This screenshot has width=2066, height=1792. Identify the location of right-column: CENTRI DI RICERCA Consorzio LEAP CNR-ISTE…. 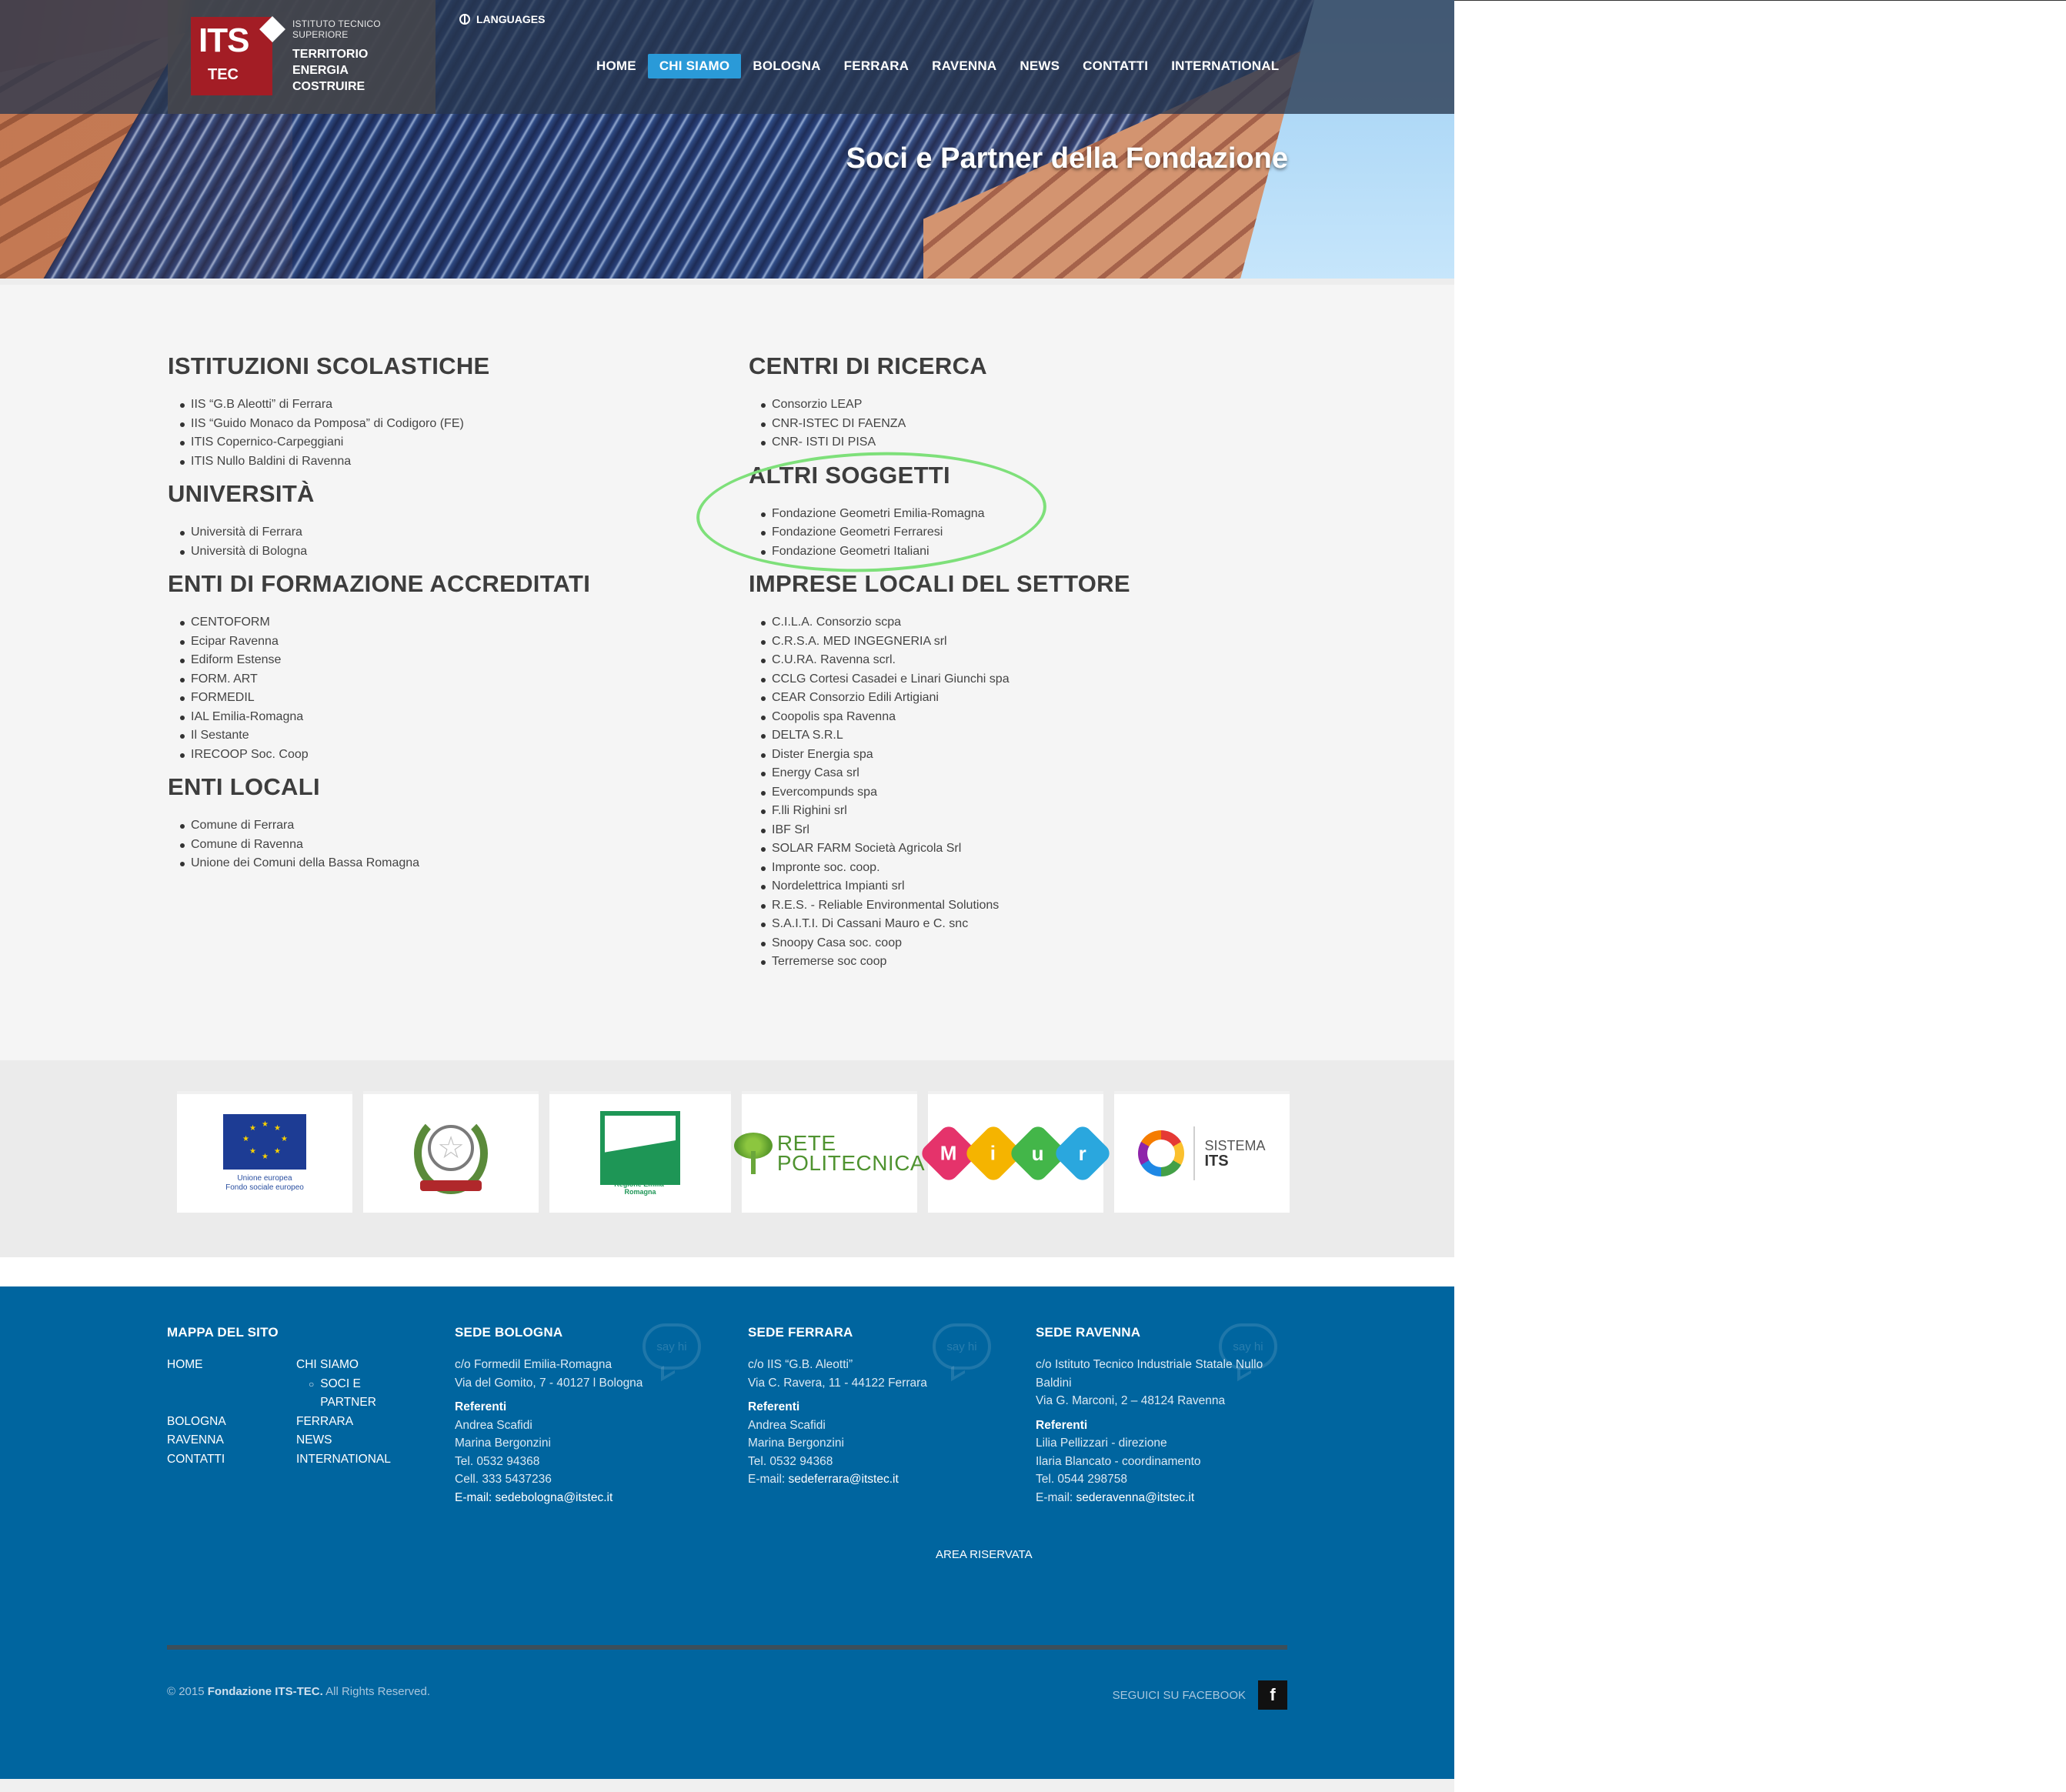
(1056, 665).